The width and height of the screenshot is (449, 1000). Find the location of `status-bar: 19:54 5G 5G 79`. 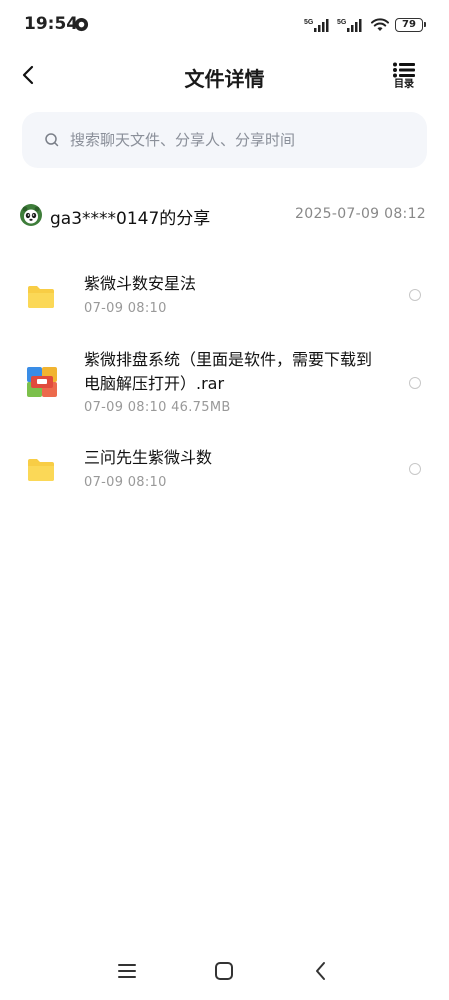

status-bar: 19:54 5G 5G 79 is located at coordinates (224, 25).